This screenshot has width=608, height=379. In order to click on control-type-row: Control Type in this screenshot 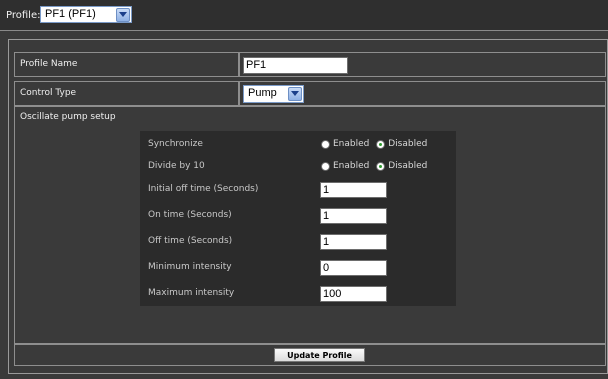, I will do `click(126, 93)`.